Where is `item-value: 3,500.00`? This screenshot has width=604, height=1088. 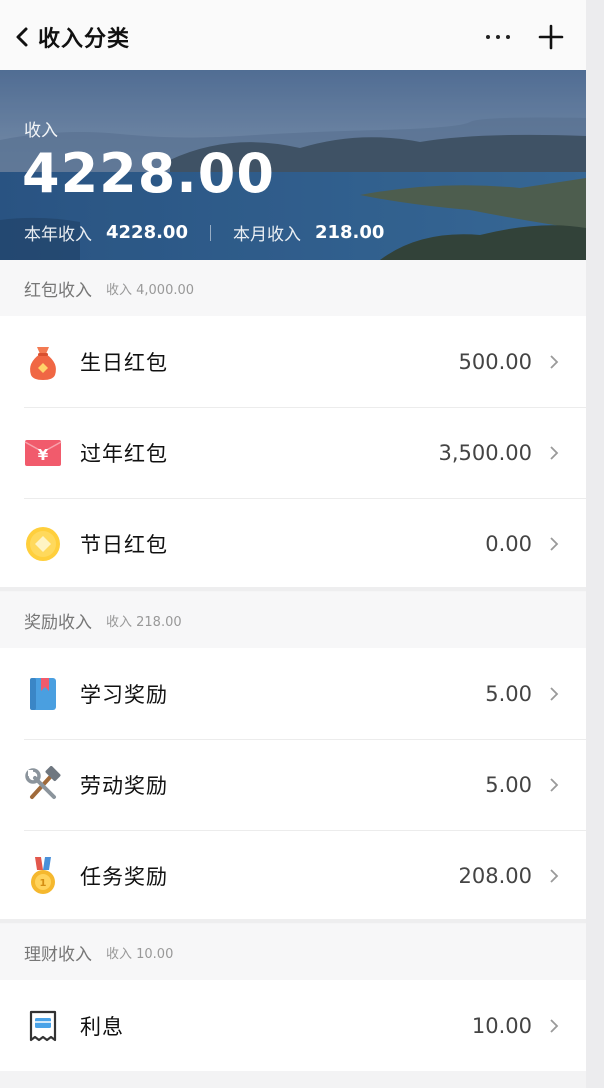 item-value: 3,500.00 is located at coordinates (485, 452).